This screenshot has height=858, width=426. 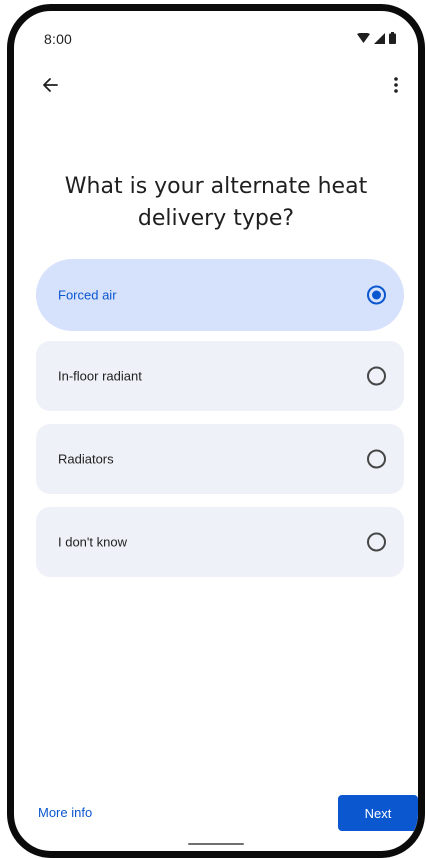 I want to click on home-indicator, so click(x=216, y=844).